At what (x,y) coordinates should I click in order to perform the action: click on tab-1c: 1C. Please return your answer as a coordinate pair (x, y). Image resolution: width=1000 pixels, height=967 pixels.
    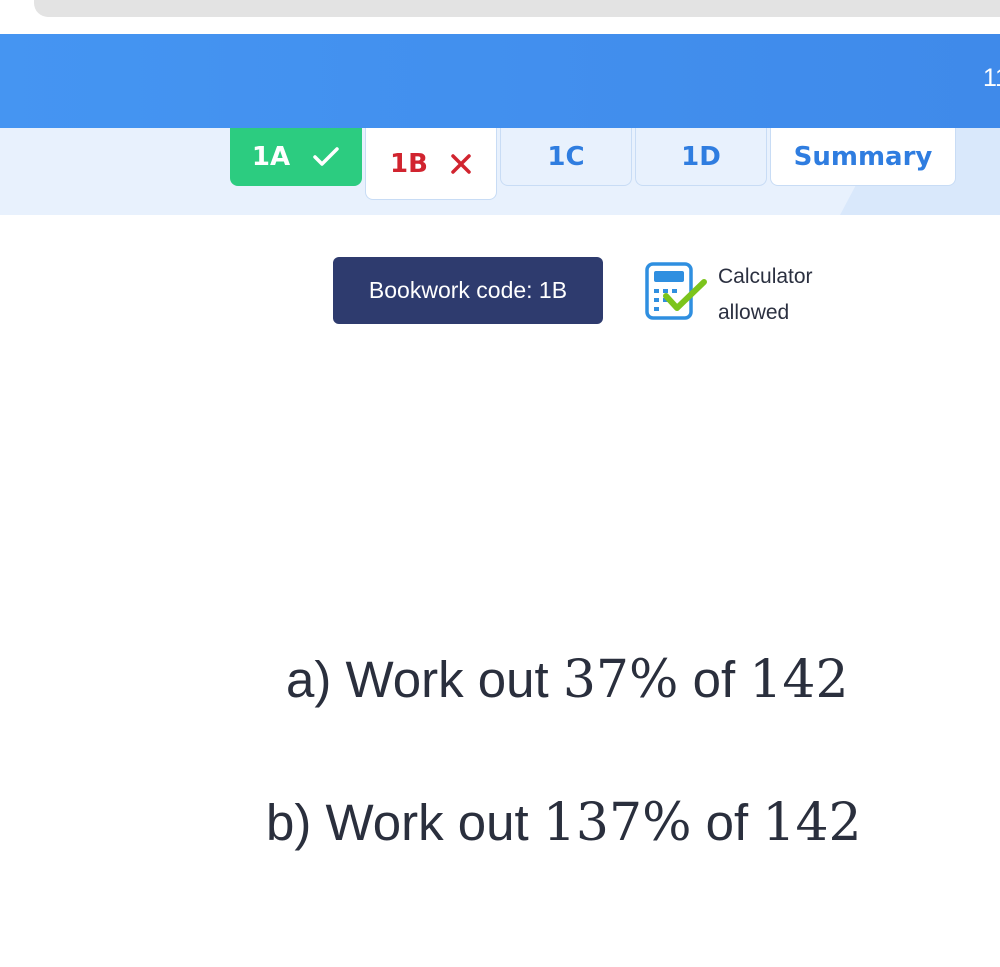
    Looking at the image, I should click on (566, 157).